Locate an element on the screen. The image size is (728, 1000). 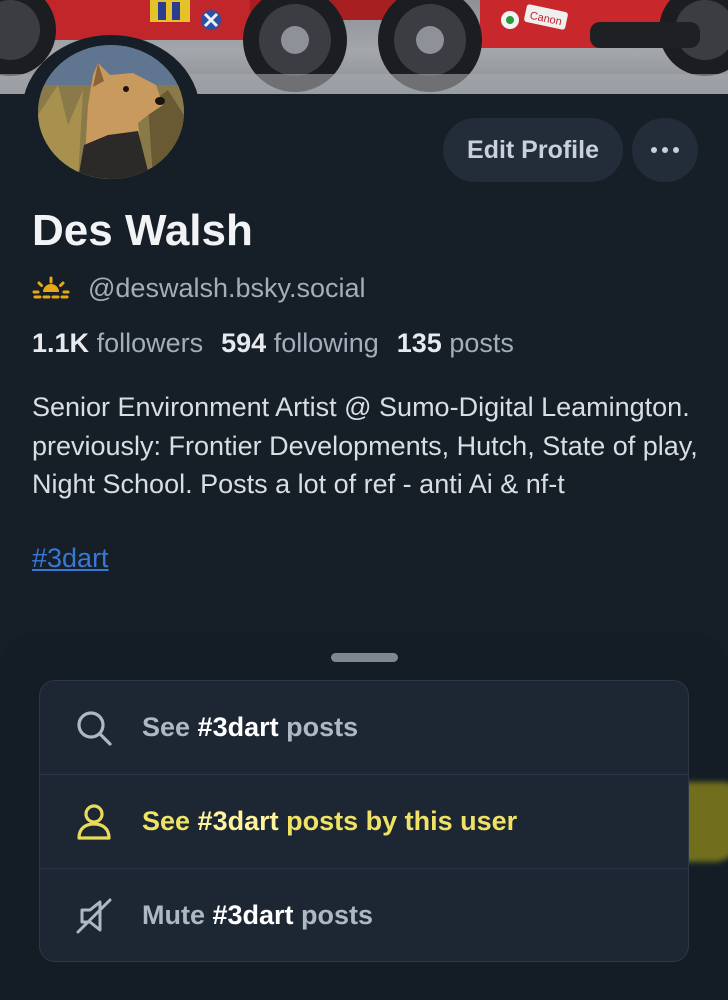
menu-item-label: See #3dart posts is located at coordinates (250, 727).